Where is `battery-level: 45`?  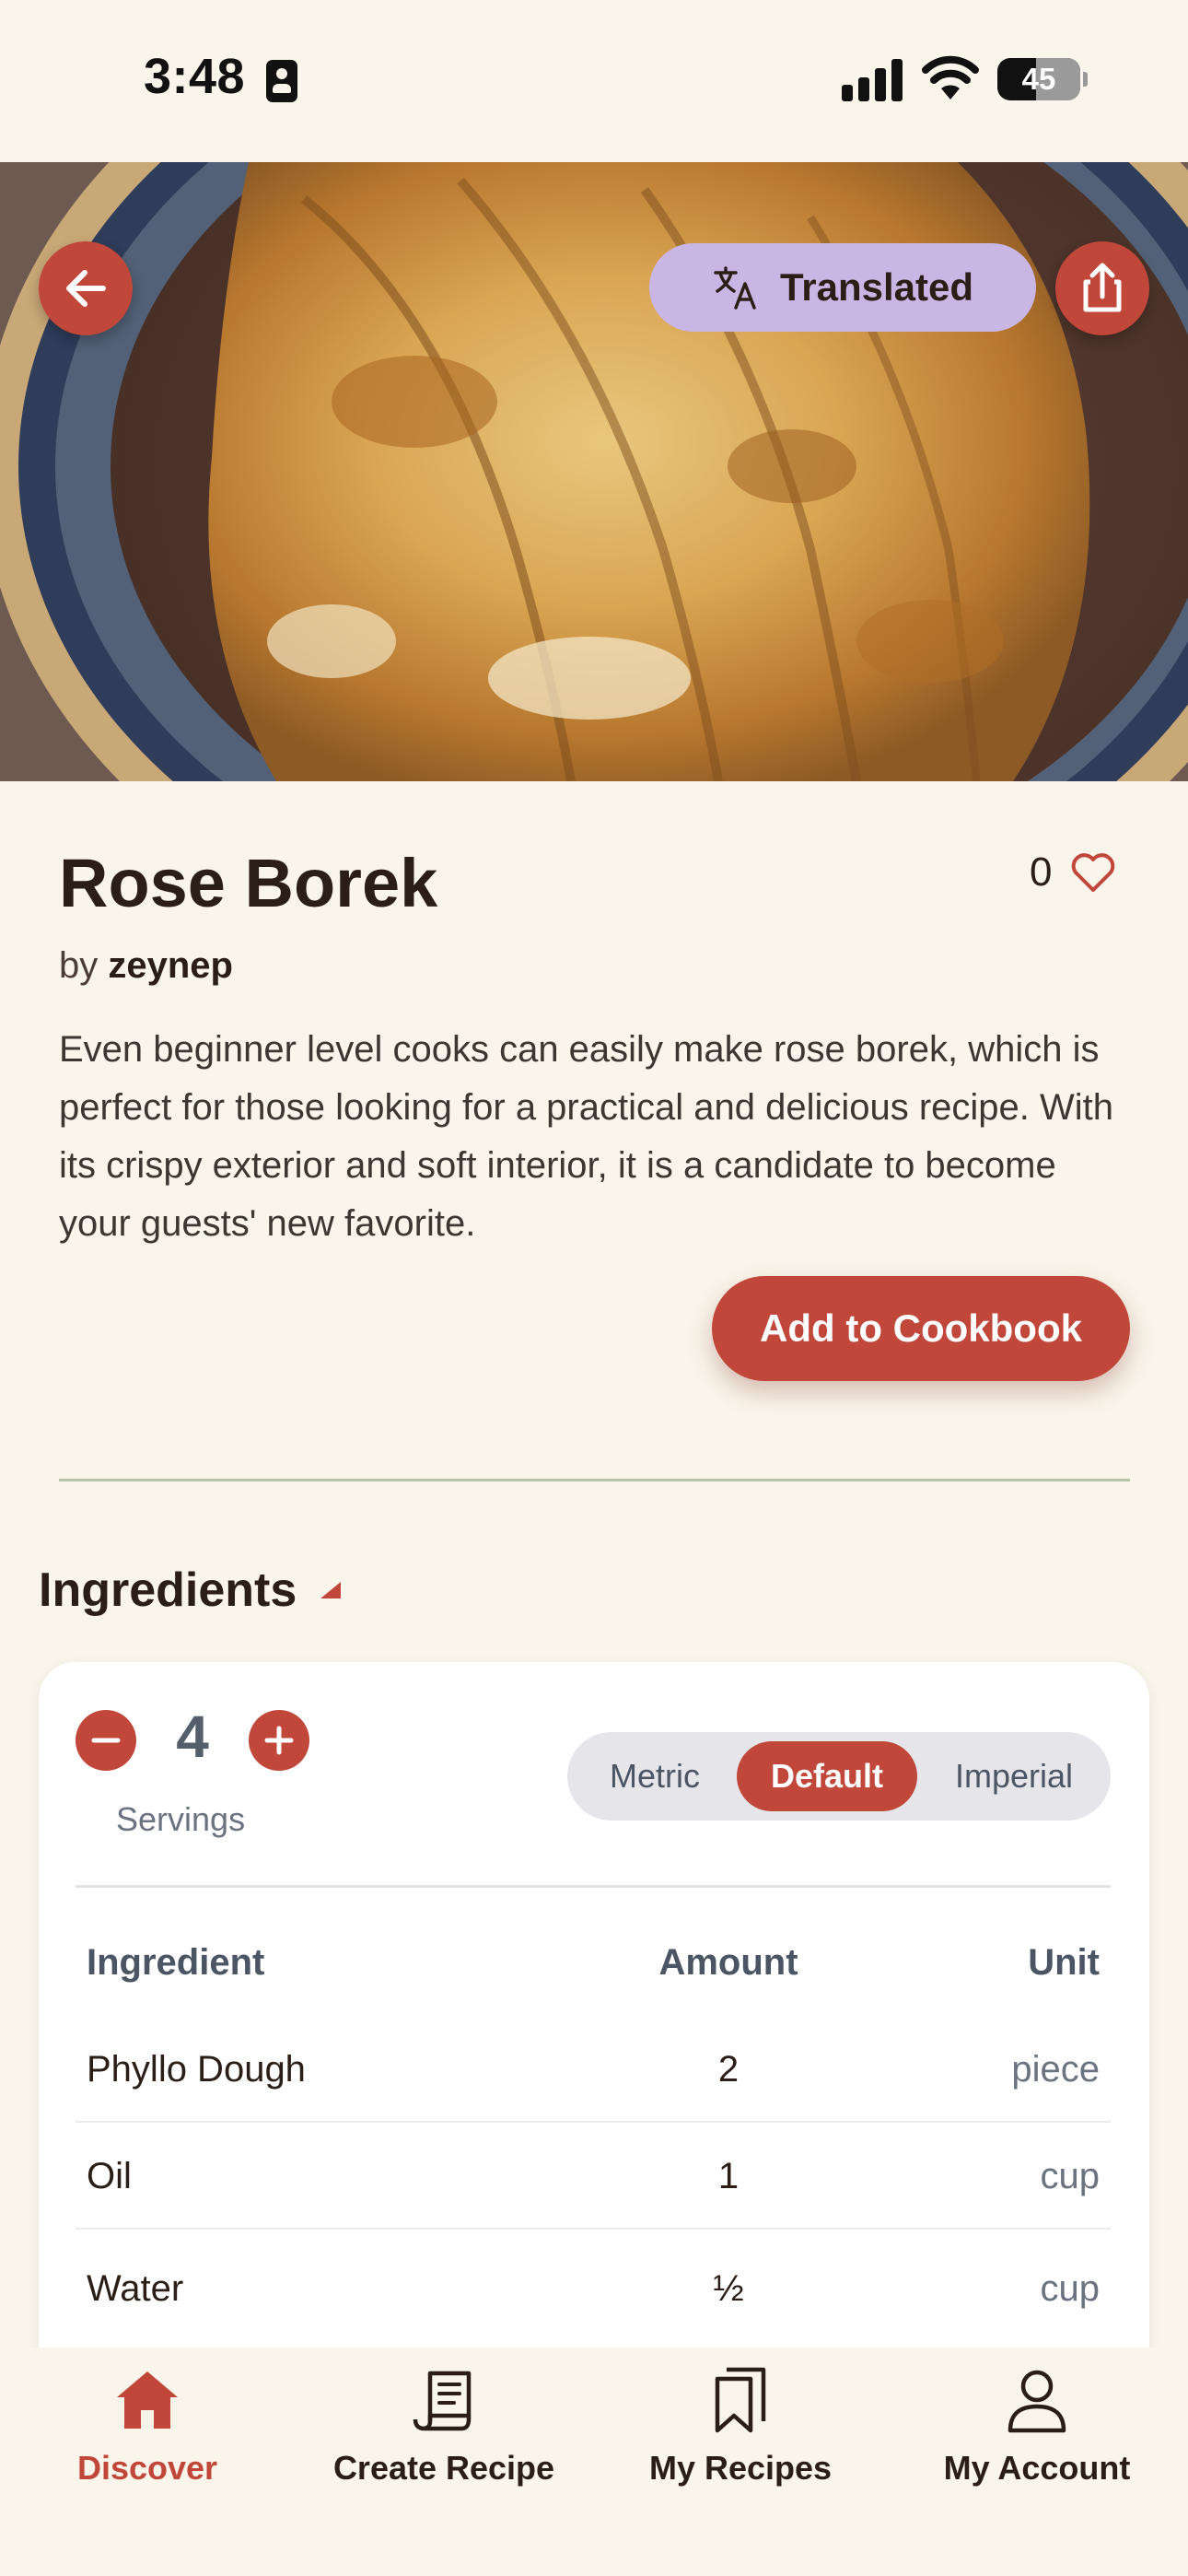
battery-level: 45 is located at coordinates (1038, 79).